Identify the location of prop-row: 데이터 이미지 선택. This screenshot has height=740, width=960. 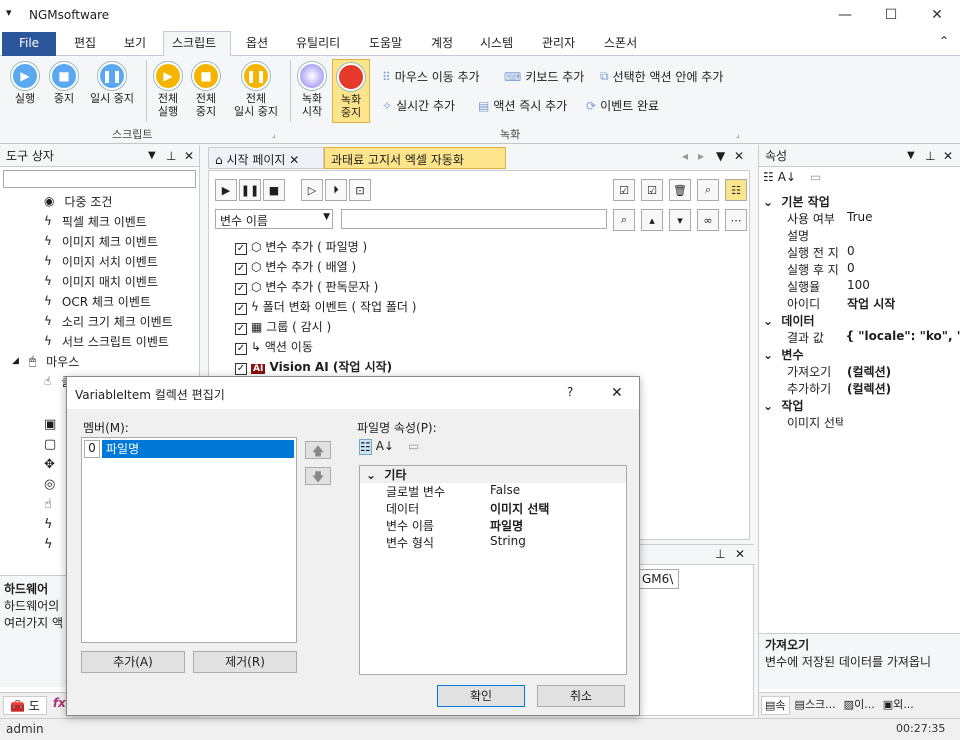
(504, 508).